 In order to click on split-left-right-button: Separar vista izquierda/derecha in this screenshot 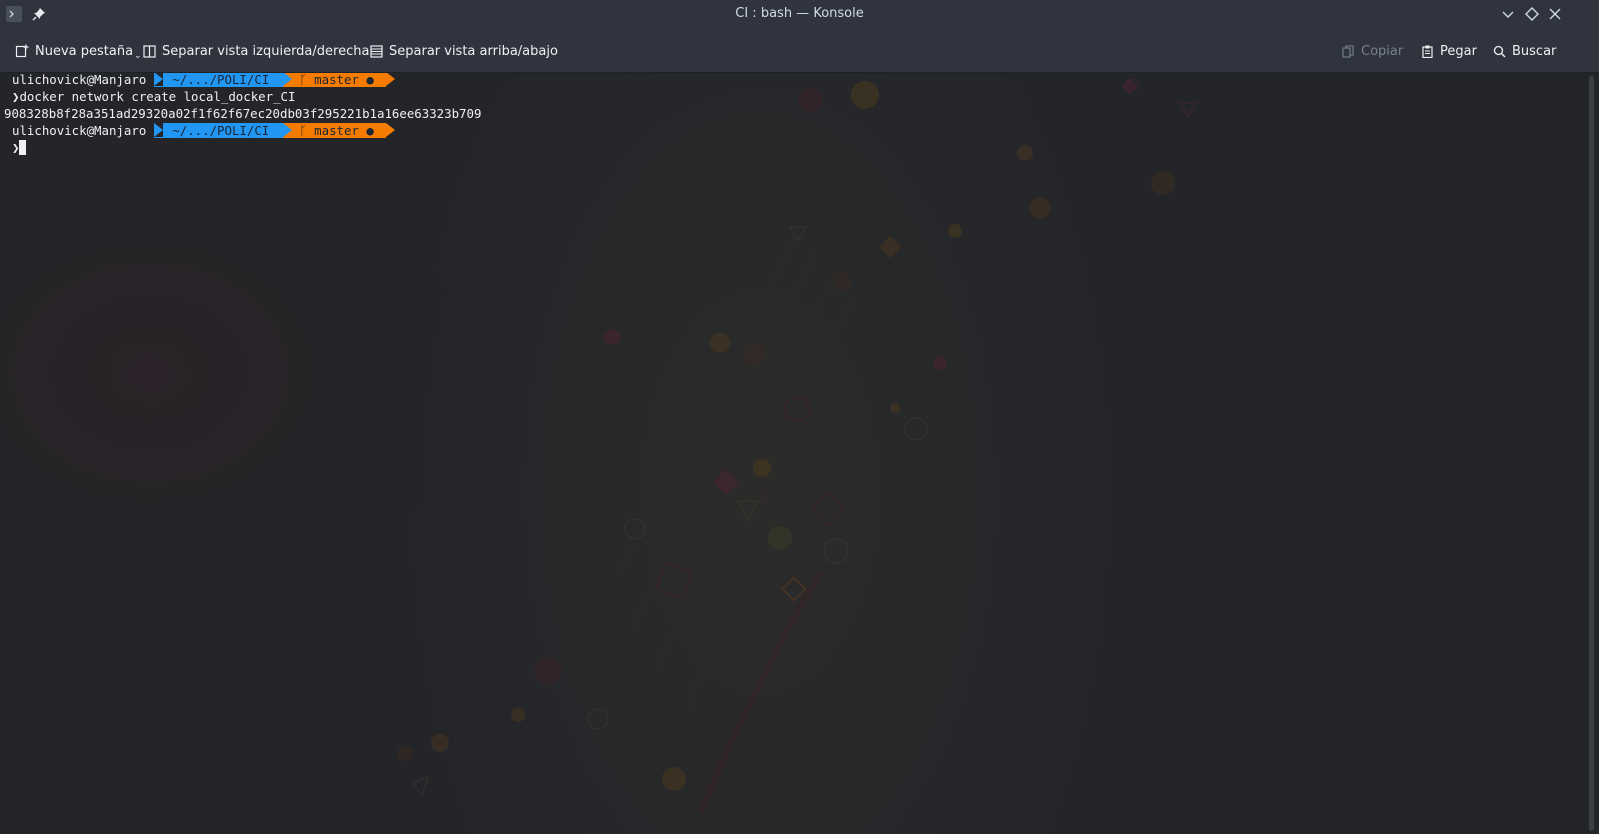, I will do `click(256, 51)`.